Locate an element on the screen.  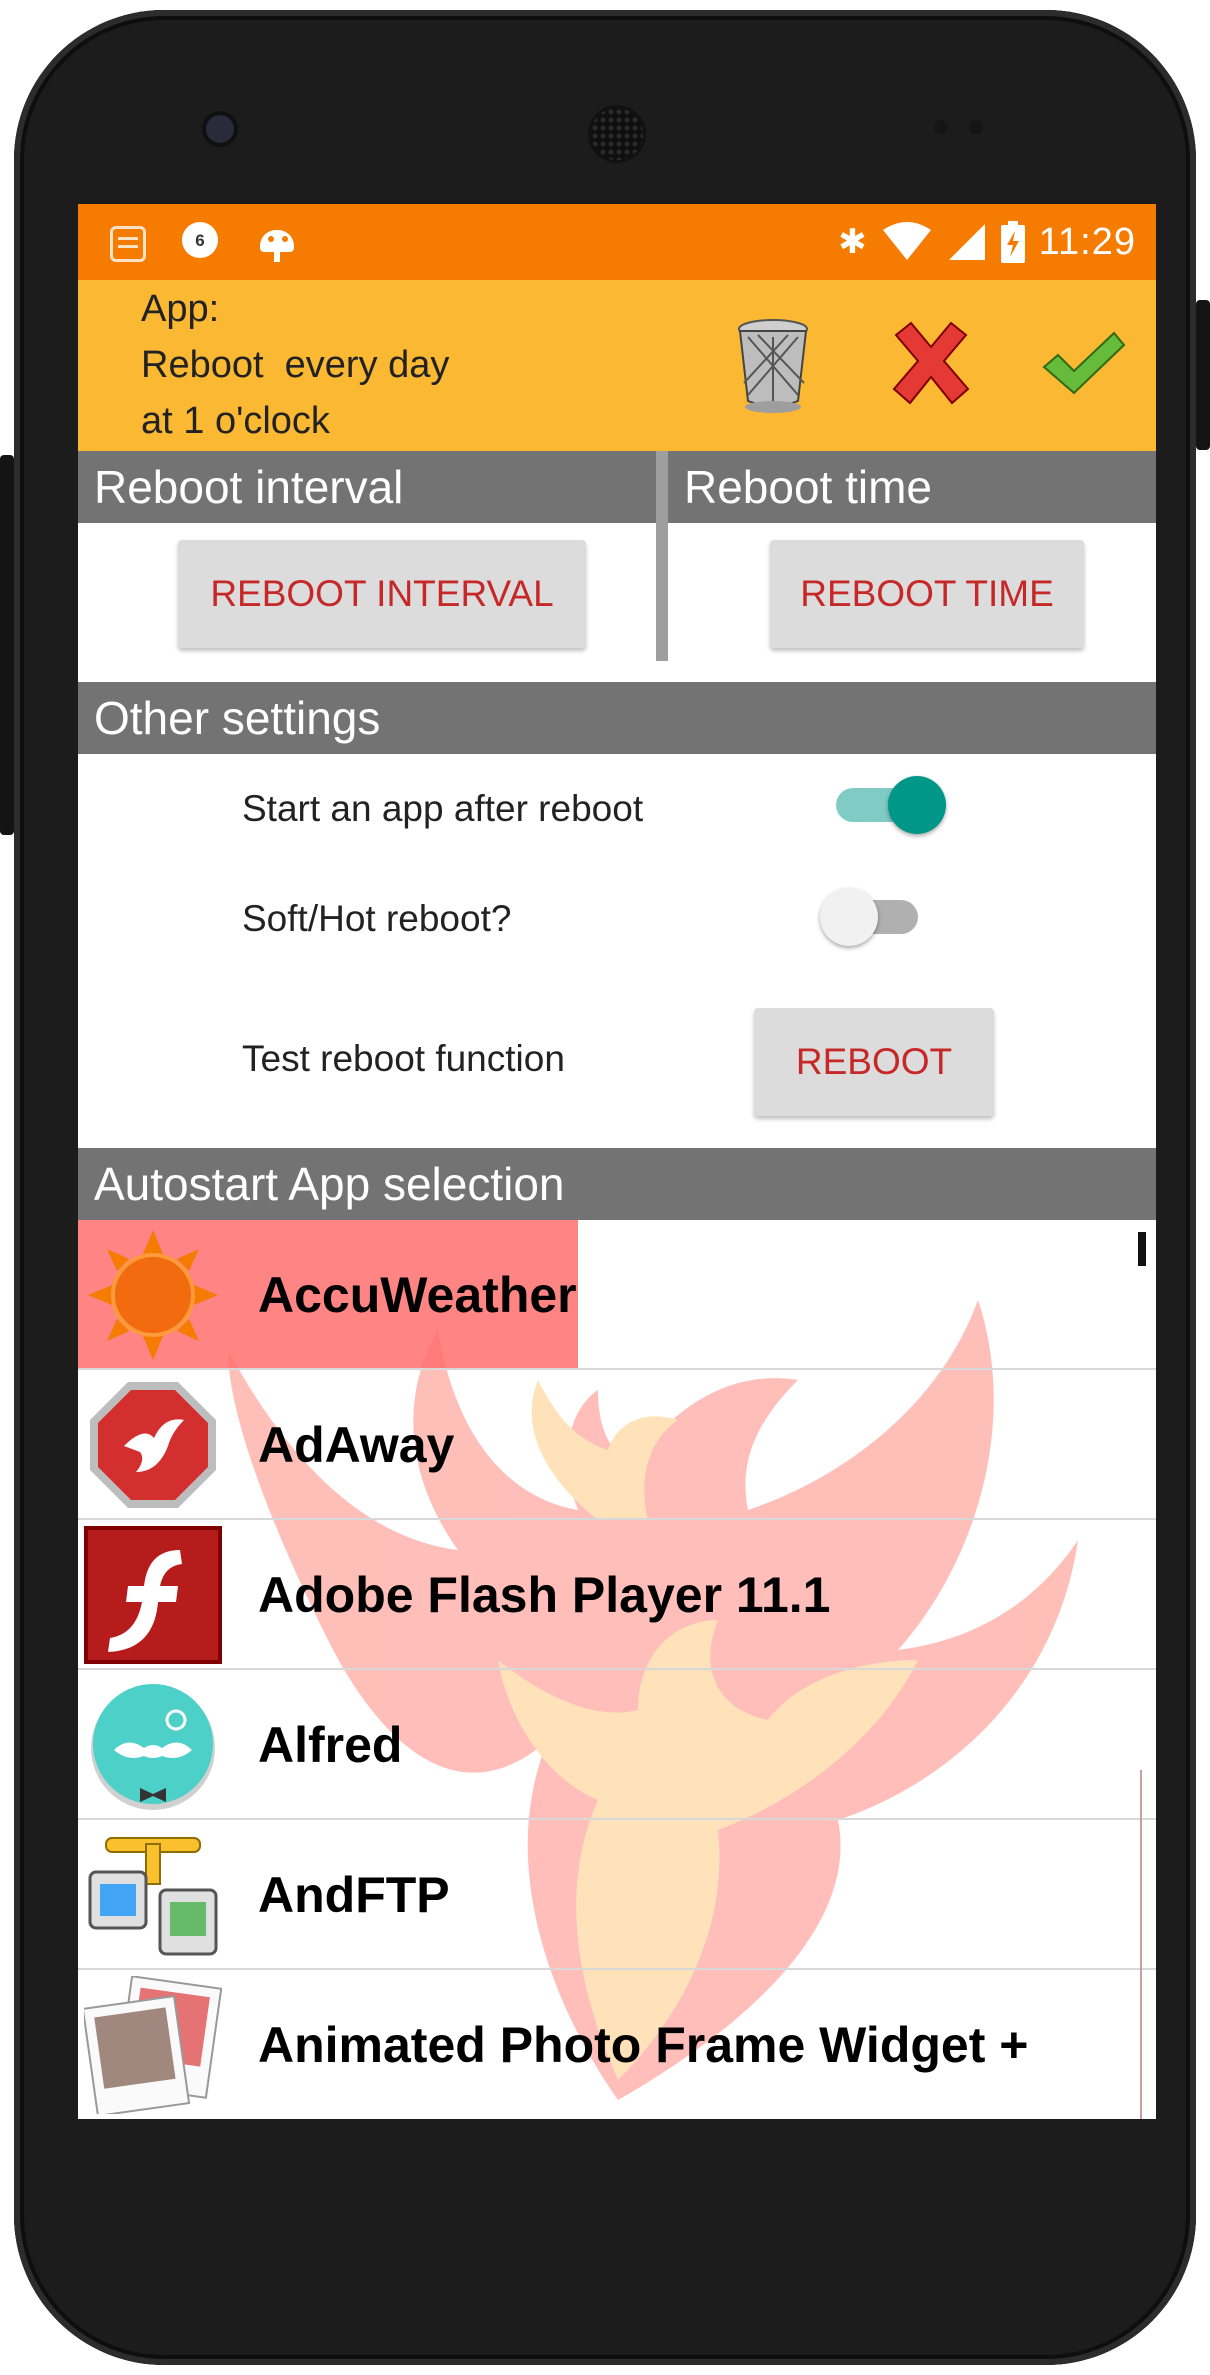
soft-reboot-switch is located at coordinates (875, 917).